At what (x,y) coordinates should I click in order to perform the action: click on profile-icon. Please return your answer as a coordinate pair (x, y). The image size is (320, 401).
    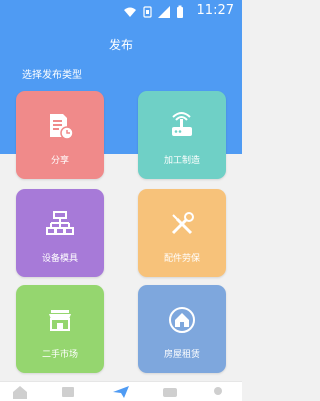
    Looking at the image, I should click on (218, 391).